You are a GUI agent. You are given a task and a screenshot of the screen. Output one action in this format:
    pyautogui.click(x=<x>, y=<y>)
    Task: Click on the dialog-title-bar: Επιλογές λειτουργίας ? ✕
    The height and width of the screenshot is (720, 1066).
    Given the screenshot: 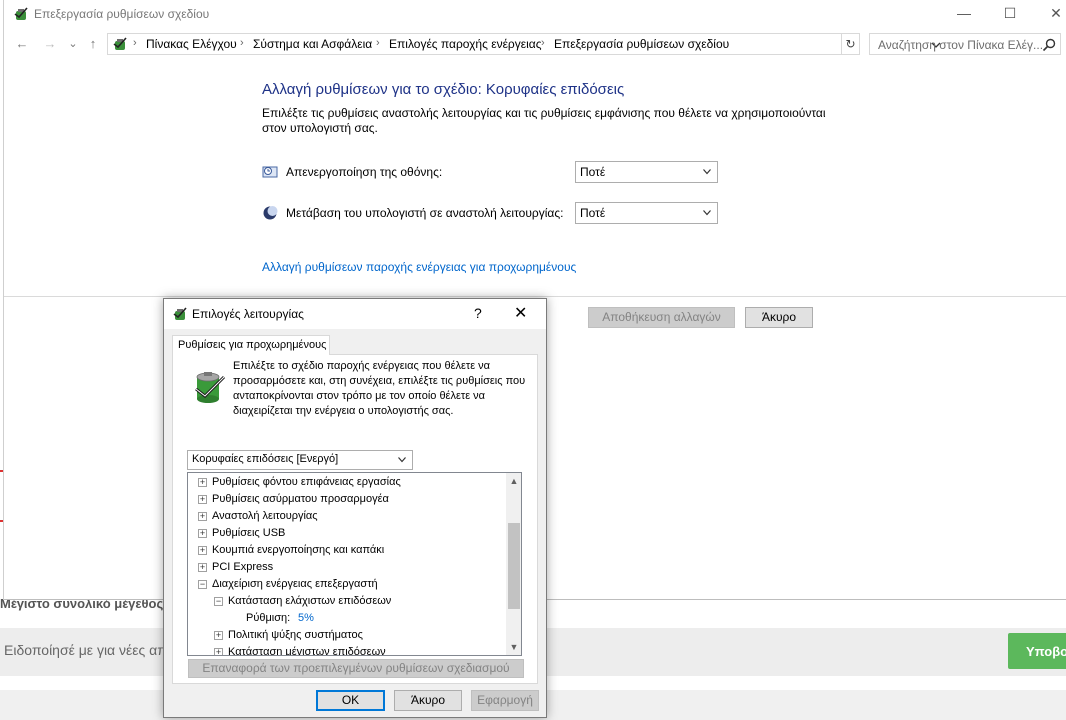 What is the action you would take?
    pyautogui.click(x=355, y=314)
    